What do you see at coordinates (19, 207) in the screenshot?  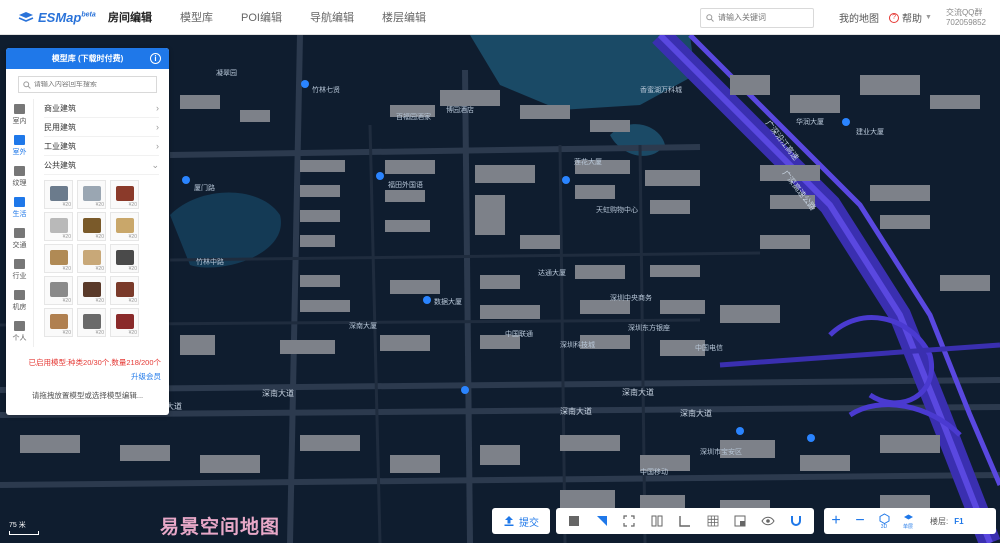 I see `tab-life: 生活` at bounding box center [19, 207].